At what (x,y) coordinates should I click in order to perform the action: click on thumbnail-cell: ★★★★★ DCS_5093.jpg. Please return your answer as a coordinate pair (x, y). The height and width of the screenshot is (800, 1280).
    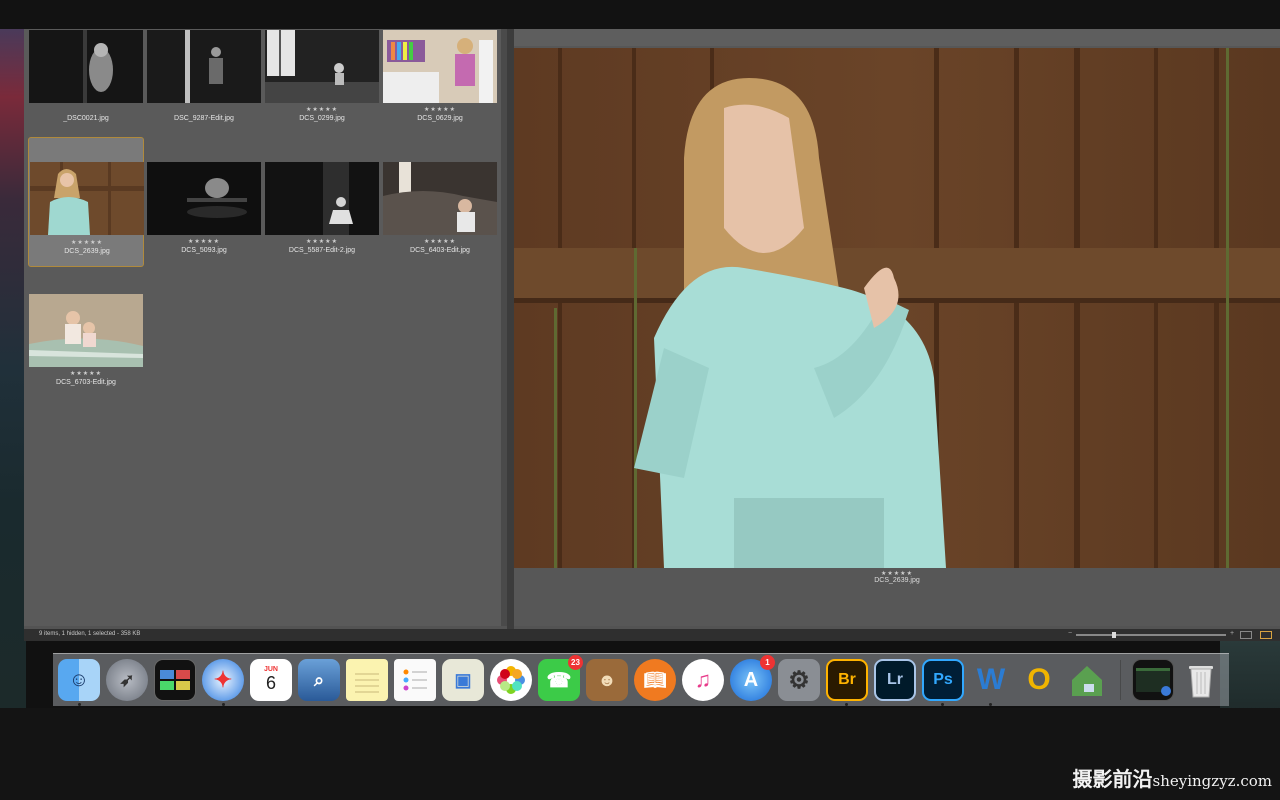
    Looking at the image, I should click on (204, 226).